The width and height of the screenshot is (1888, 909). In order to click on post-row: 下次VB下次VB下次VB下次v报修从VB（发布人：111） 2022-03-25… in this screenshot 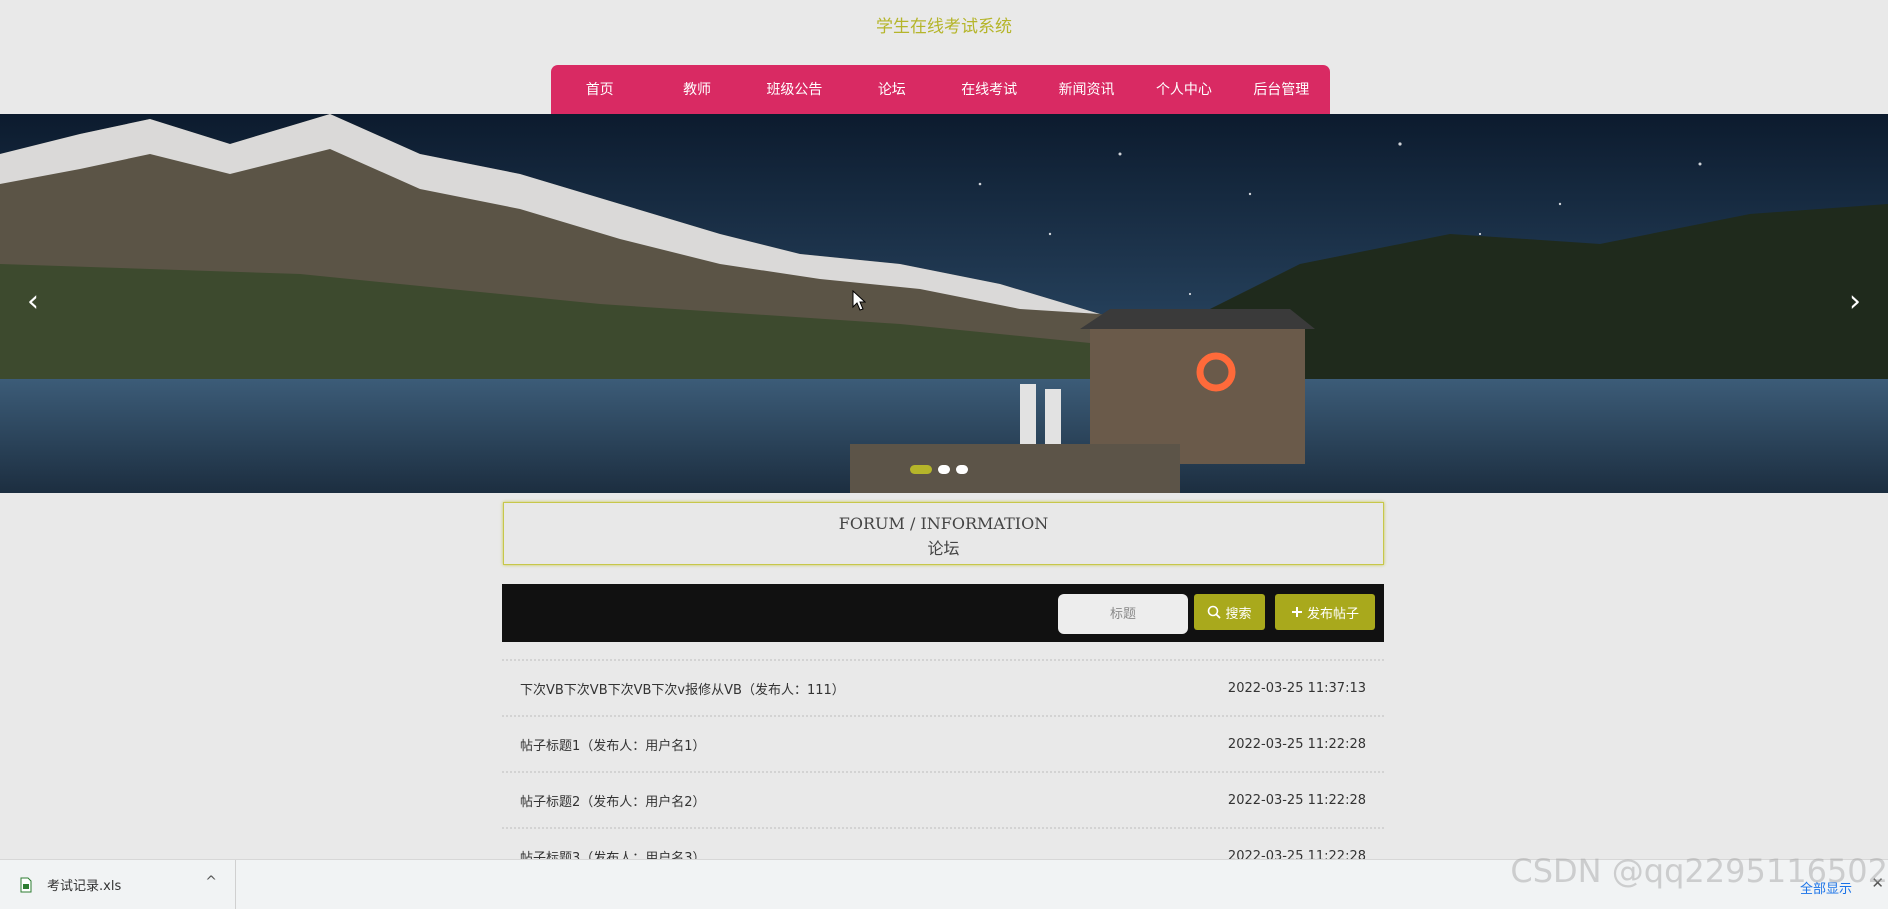, I will do `click(943, 687)`.